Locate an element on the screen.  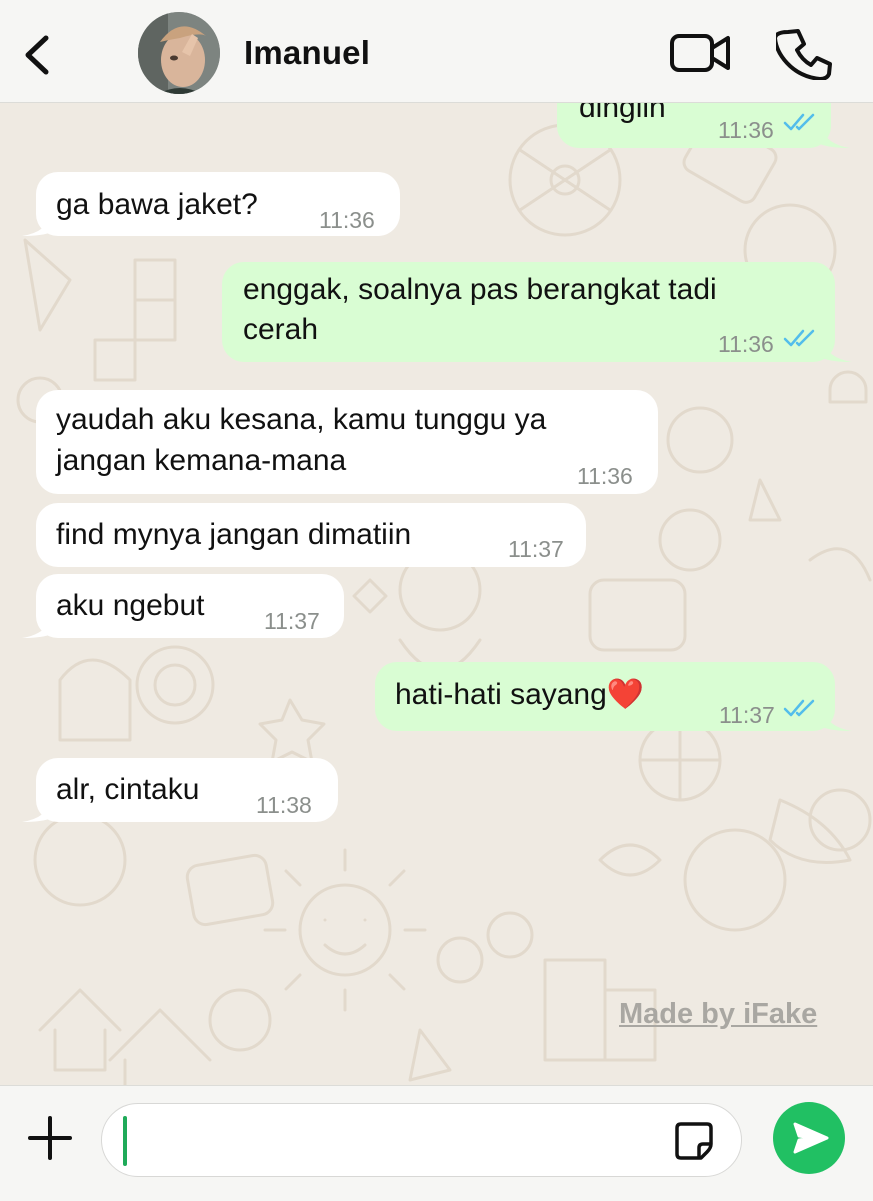
contact-avatar is located at coordinates (179, 53).